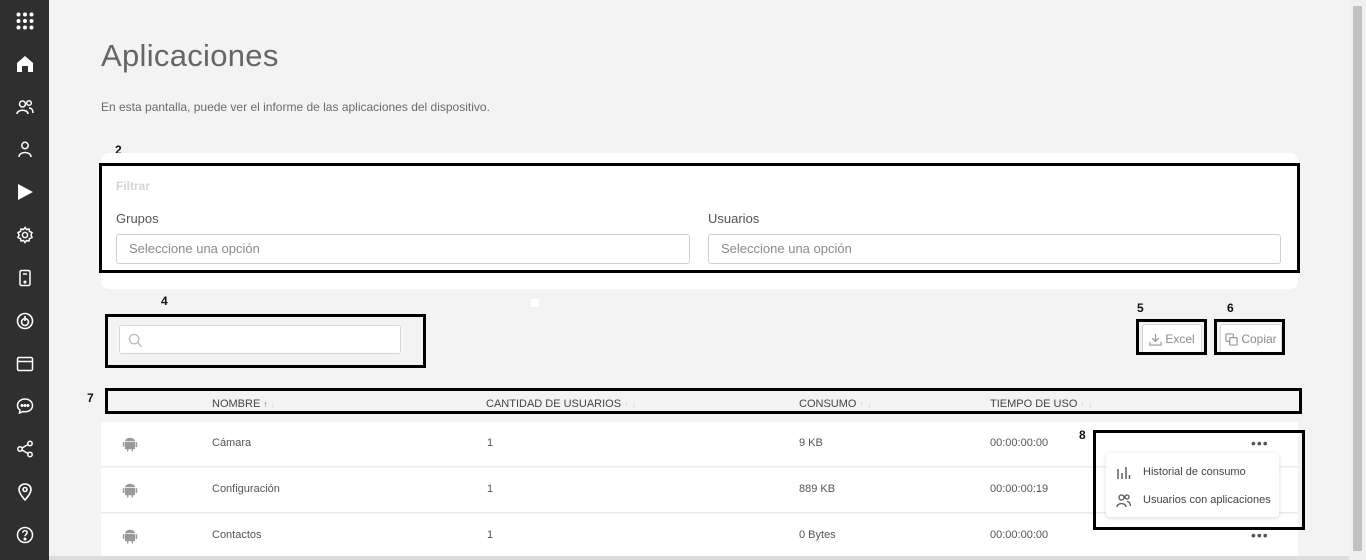 This screenshot has height=560, width=1366. What do you see at coordinates (246, 489) in the screenshot?
I see `cell-name: Configuración` at bounding box center [246, 489].